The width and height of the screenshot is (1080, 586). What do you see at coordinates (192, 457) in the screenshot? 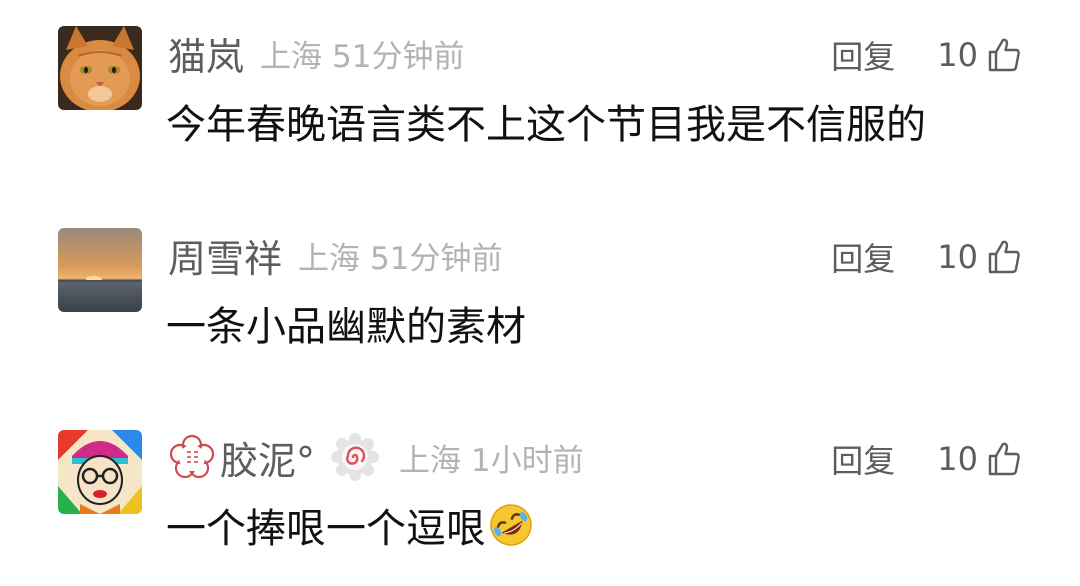
I see `sakura-stamp-icon` at bounding box center [192, 457].